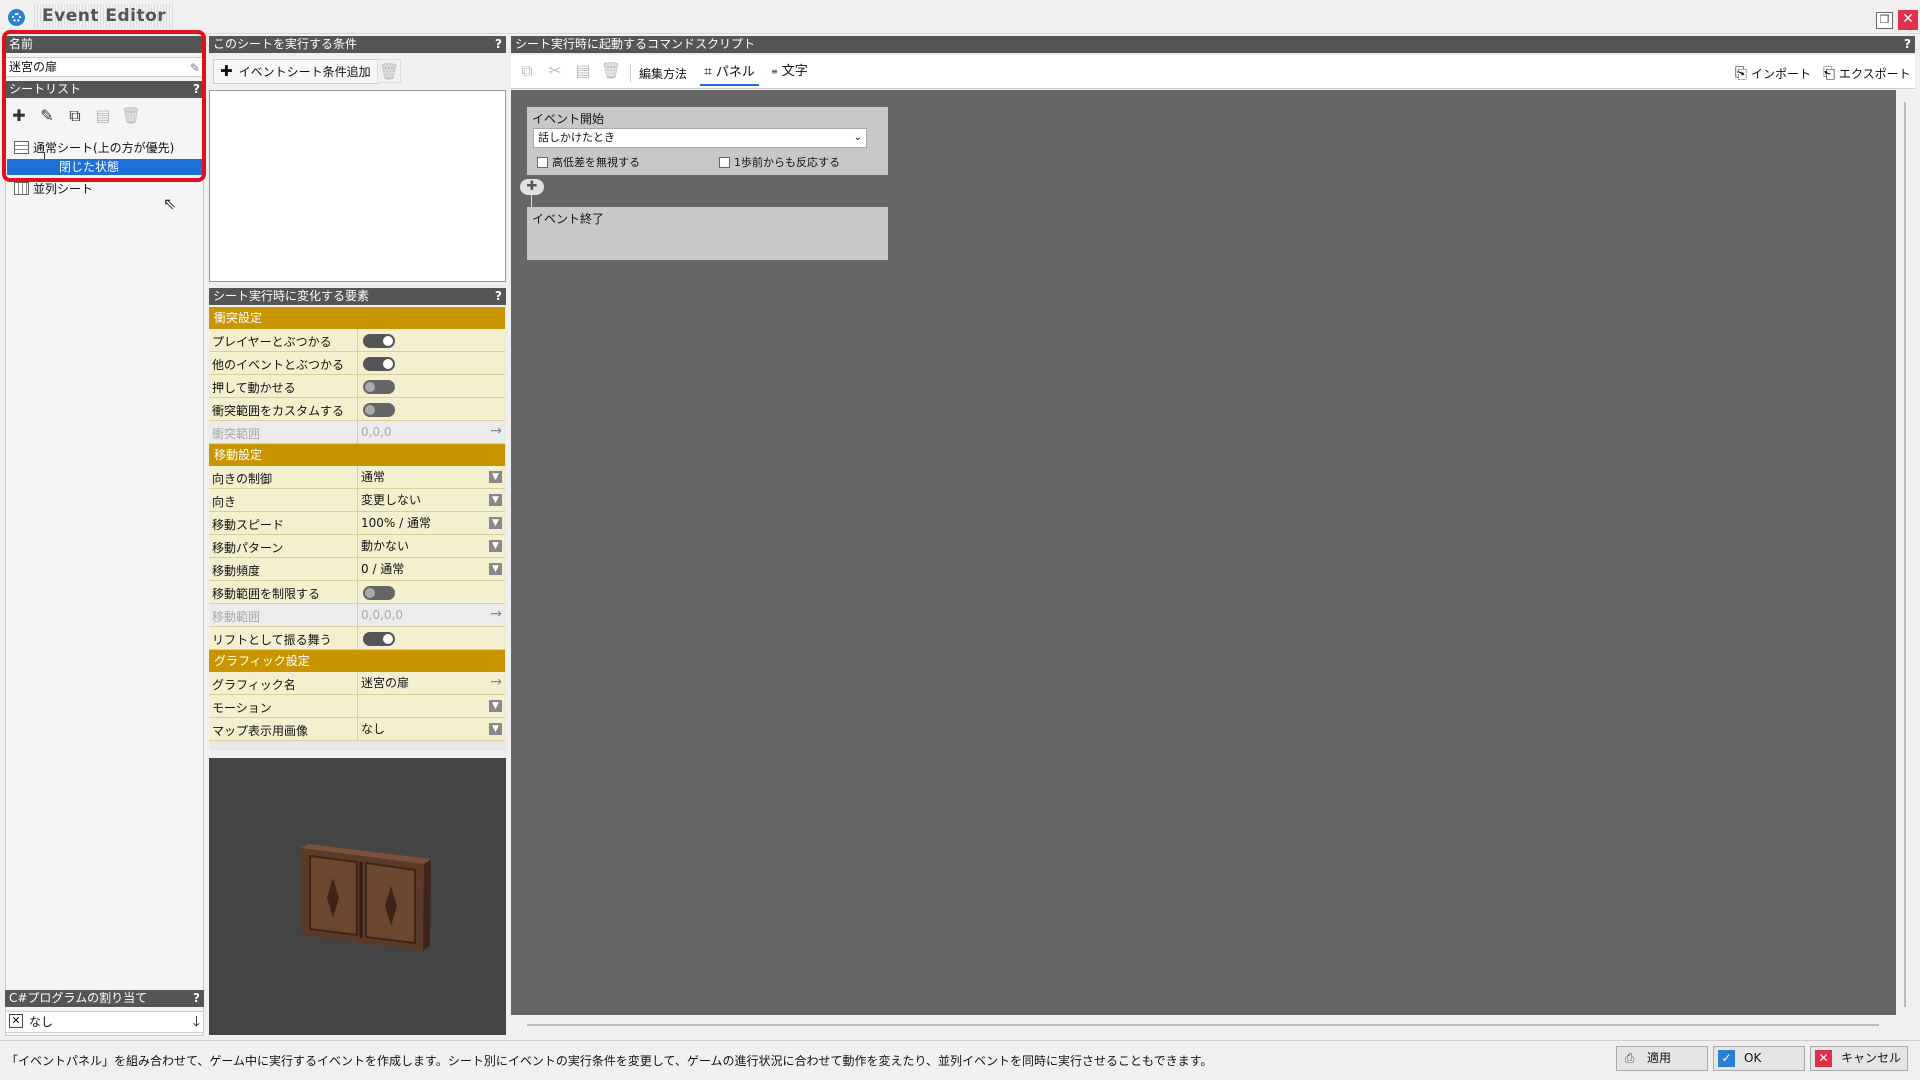  Describe the element at coordinates (291, 296) in the screenshot. I see `props-header-label: シート実行時に変化する要素` at that location.